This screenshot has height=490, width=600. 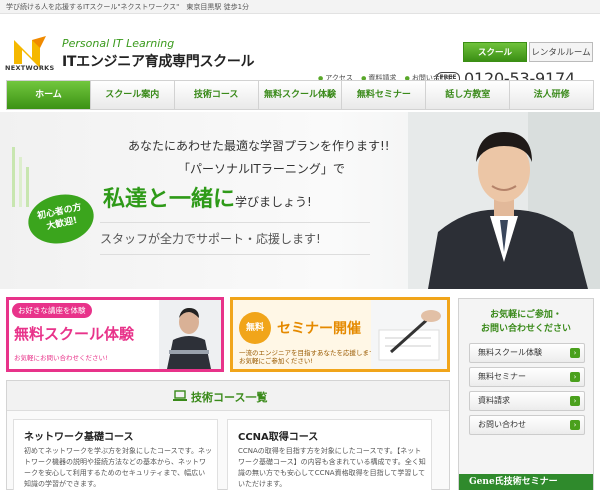 I want to click on sidebar-button-label: 資料請求, so click(x=494, y=400).